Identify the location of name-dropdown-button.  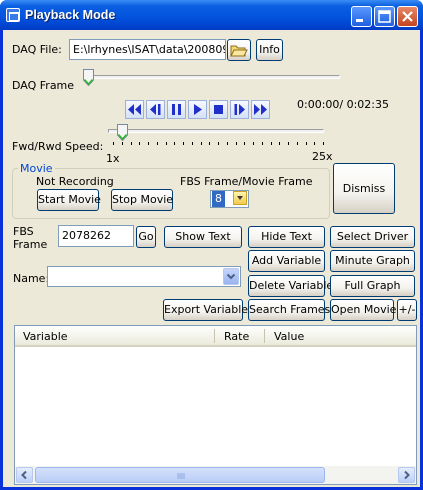
(231, 276).